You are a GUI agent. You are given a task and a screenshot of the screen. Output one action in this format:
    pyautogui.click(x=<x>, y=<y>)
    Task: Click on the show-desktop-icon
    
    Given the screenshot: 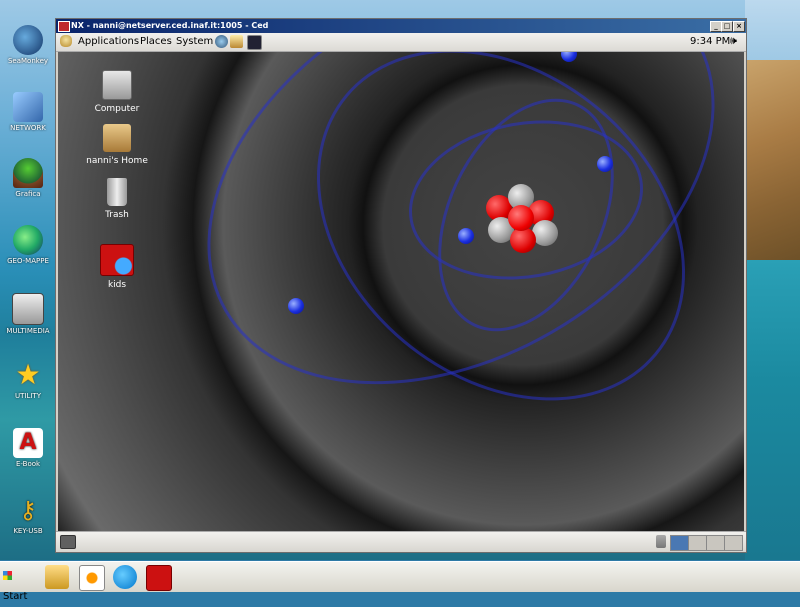 What is the action you would take?
    pyautogui.click(x=68, y=542)
    